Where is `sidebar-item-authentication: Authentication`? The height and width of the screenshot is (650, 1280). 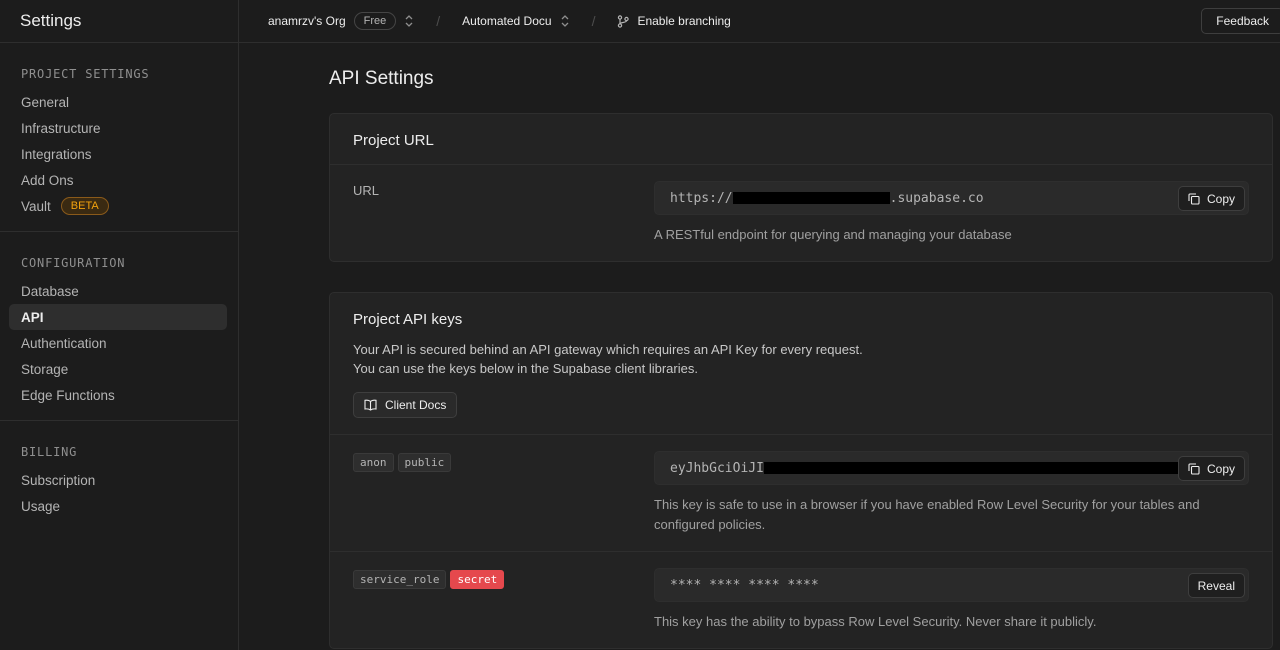 sidebar-item-authentication: Authentication is located at coordinates (118, 343).